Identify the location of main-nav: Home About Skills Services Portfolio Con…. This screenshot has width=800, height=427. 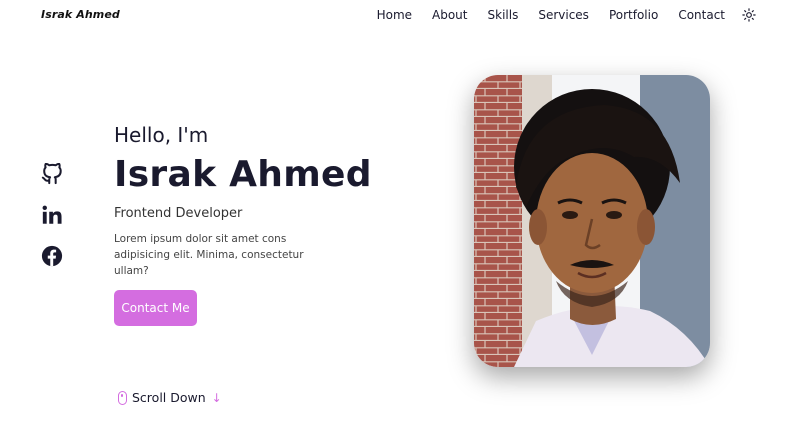
(556, 15).